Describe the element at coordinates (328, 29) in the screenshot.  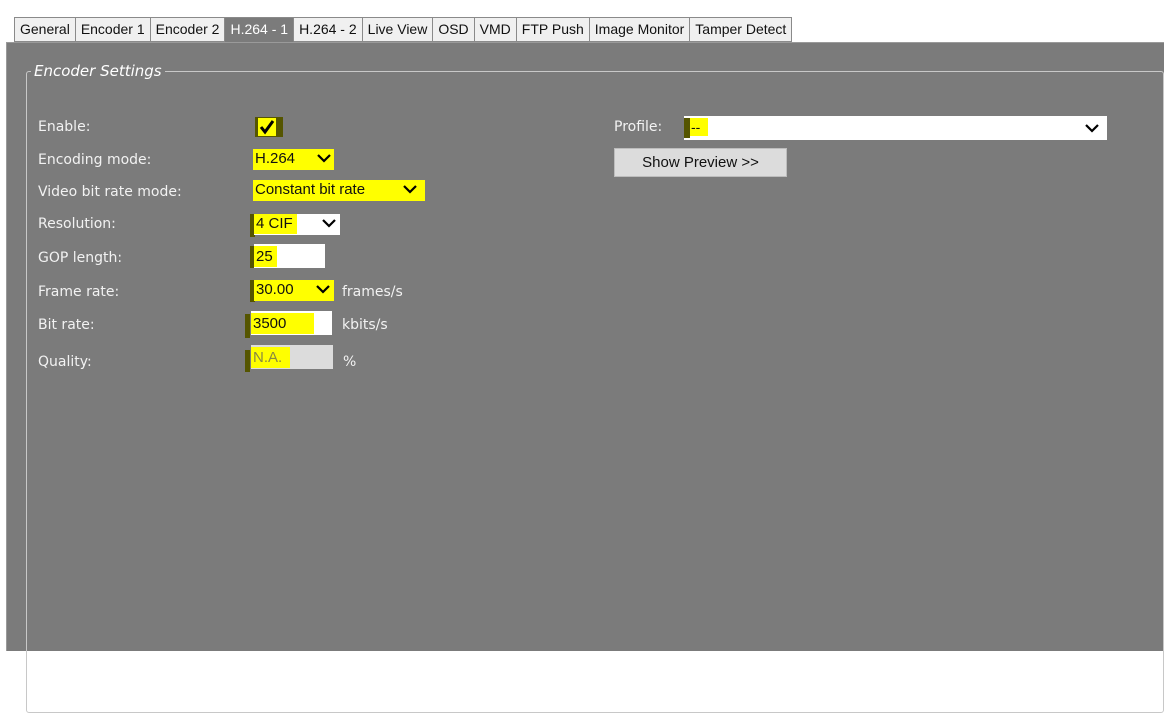
I see `tab-h264-2: H.264 - 2` at that location.